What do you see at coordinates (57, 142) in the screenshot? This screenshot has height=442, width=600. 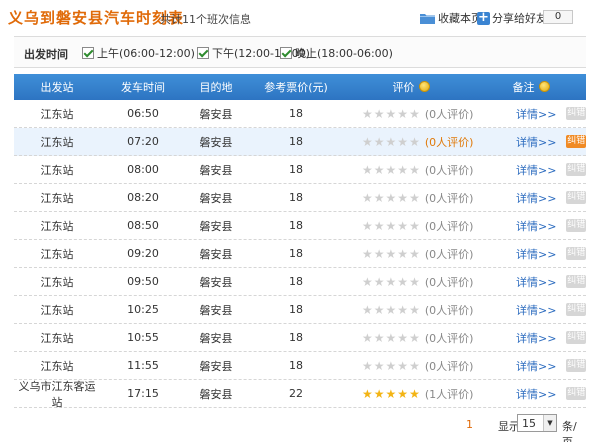 I see `cell-station: 江东站` at bounding box center [57, 142].